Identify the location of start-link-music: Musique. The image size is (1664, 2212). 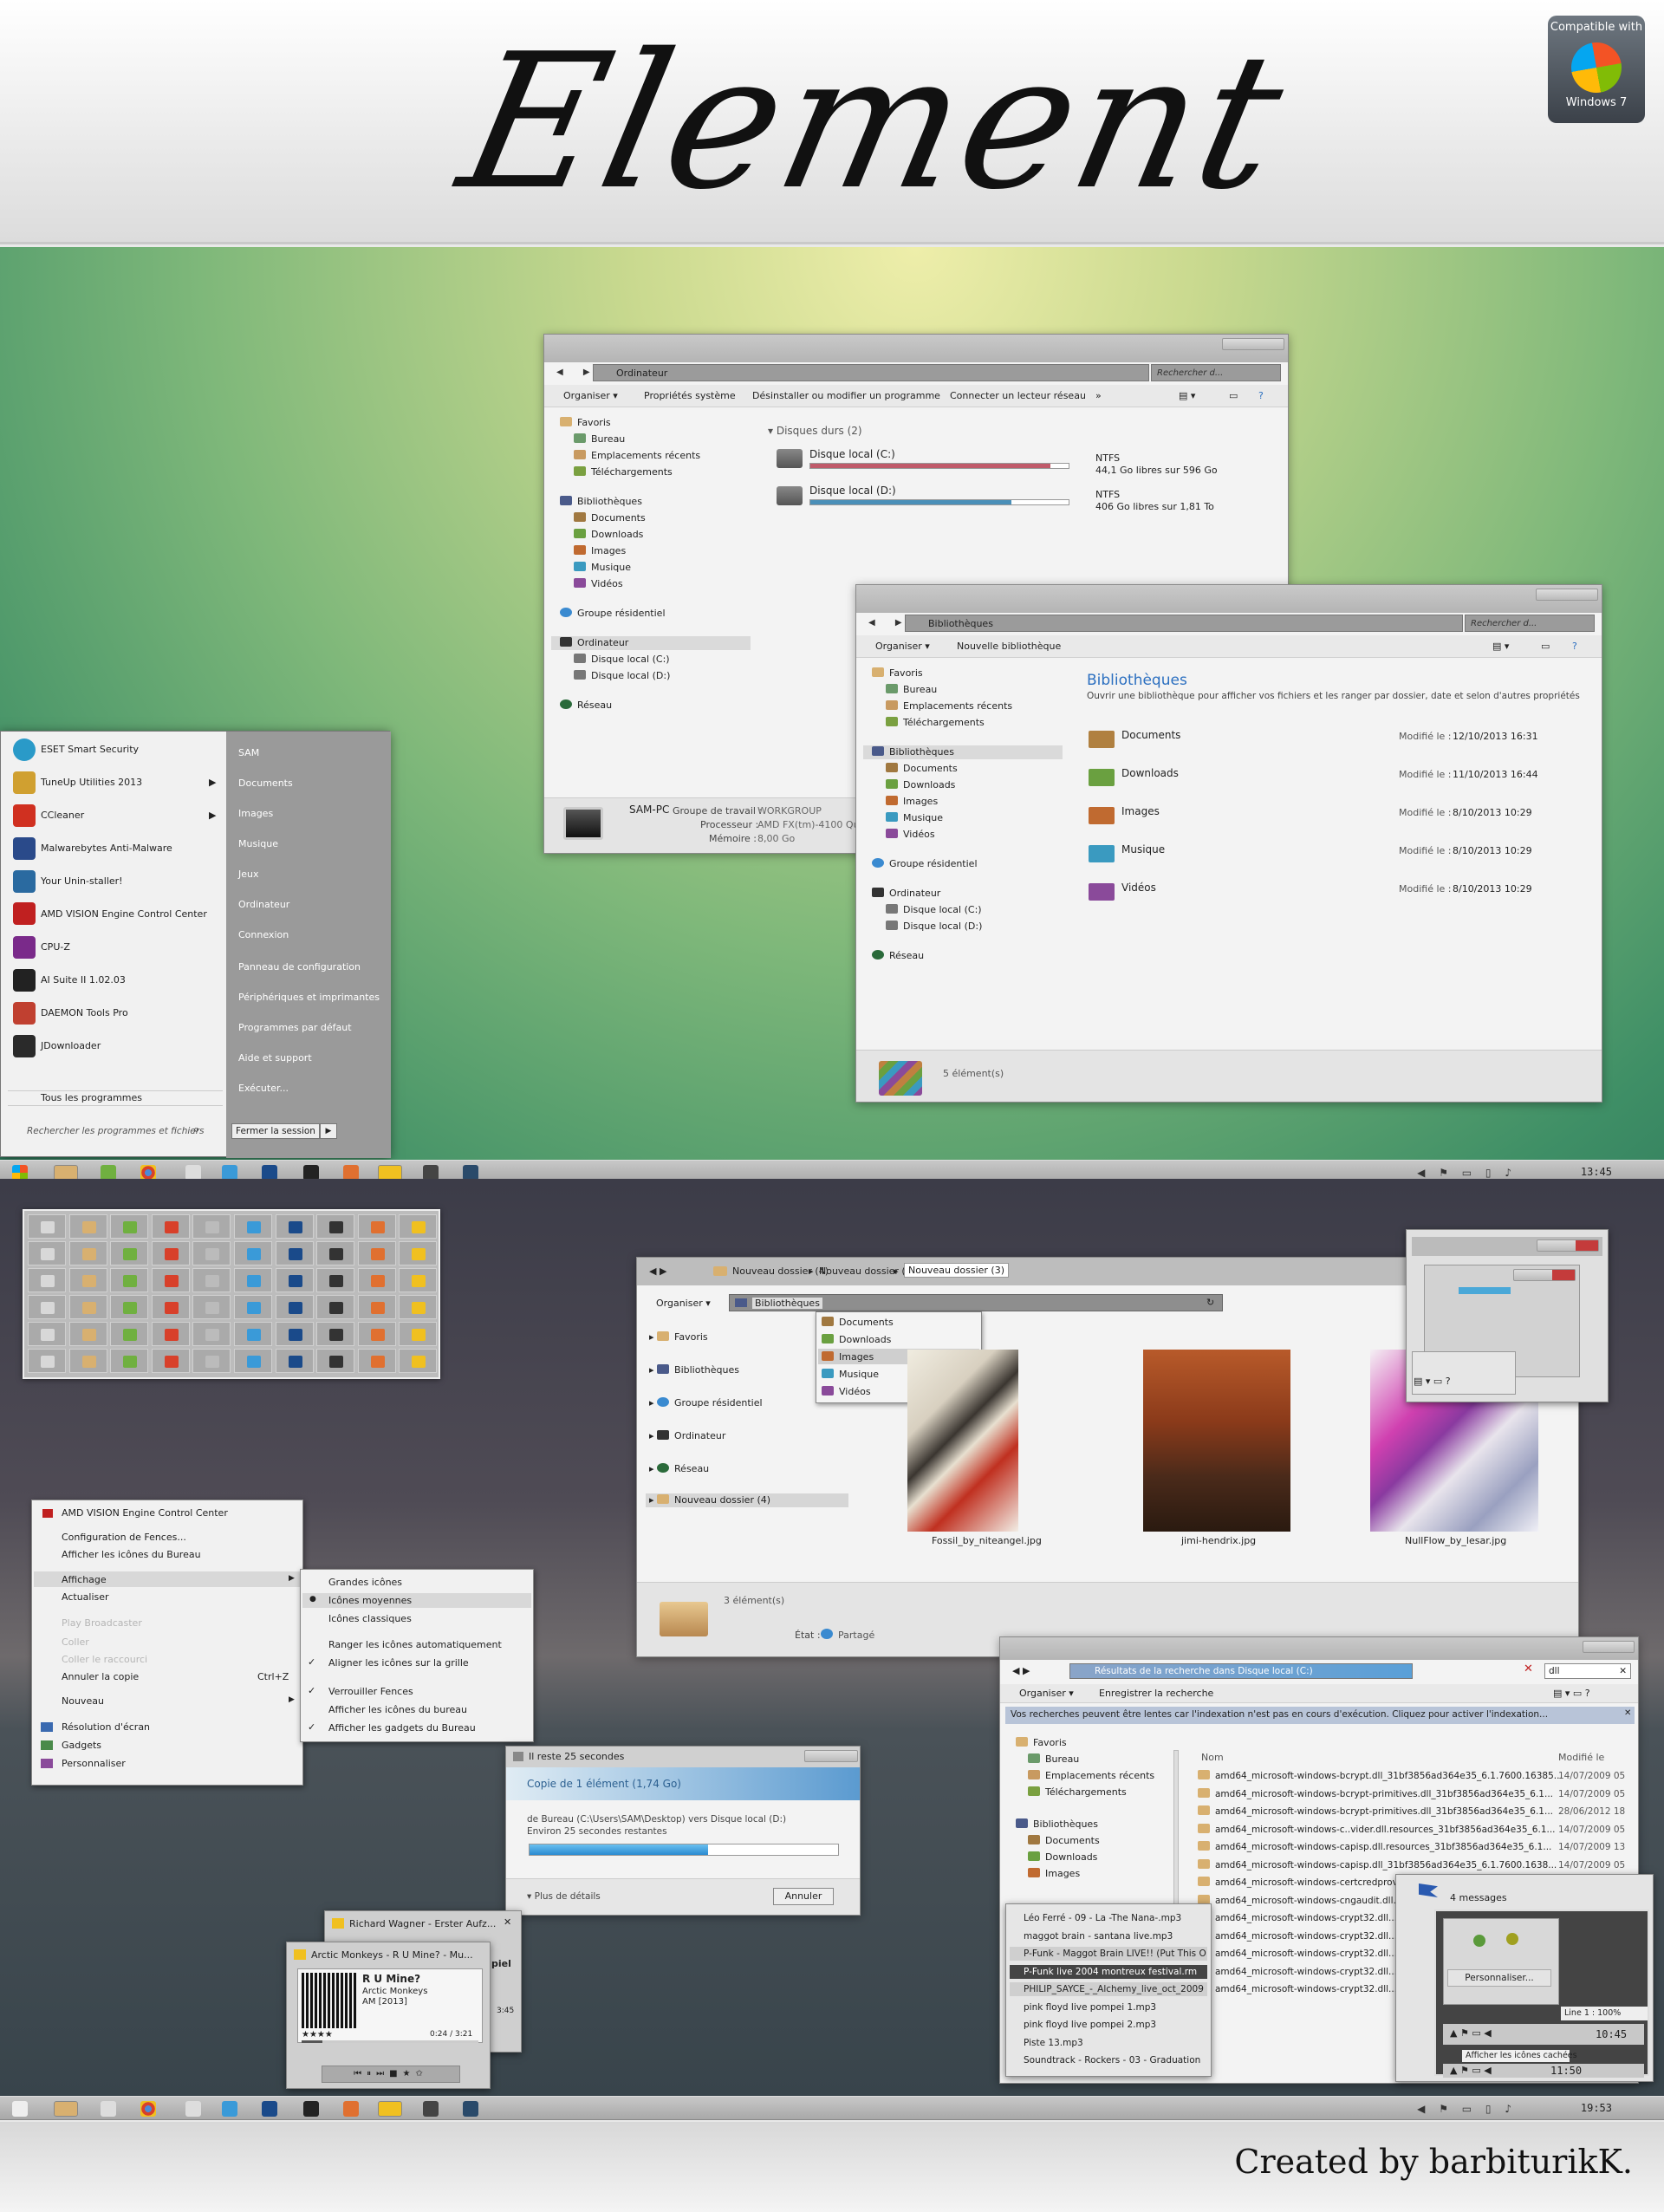
(258, 843).